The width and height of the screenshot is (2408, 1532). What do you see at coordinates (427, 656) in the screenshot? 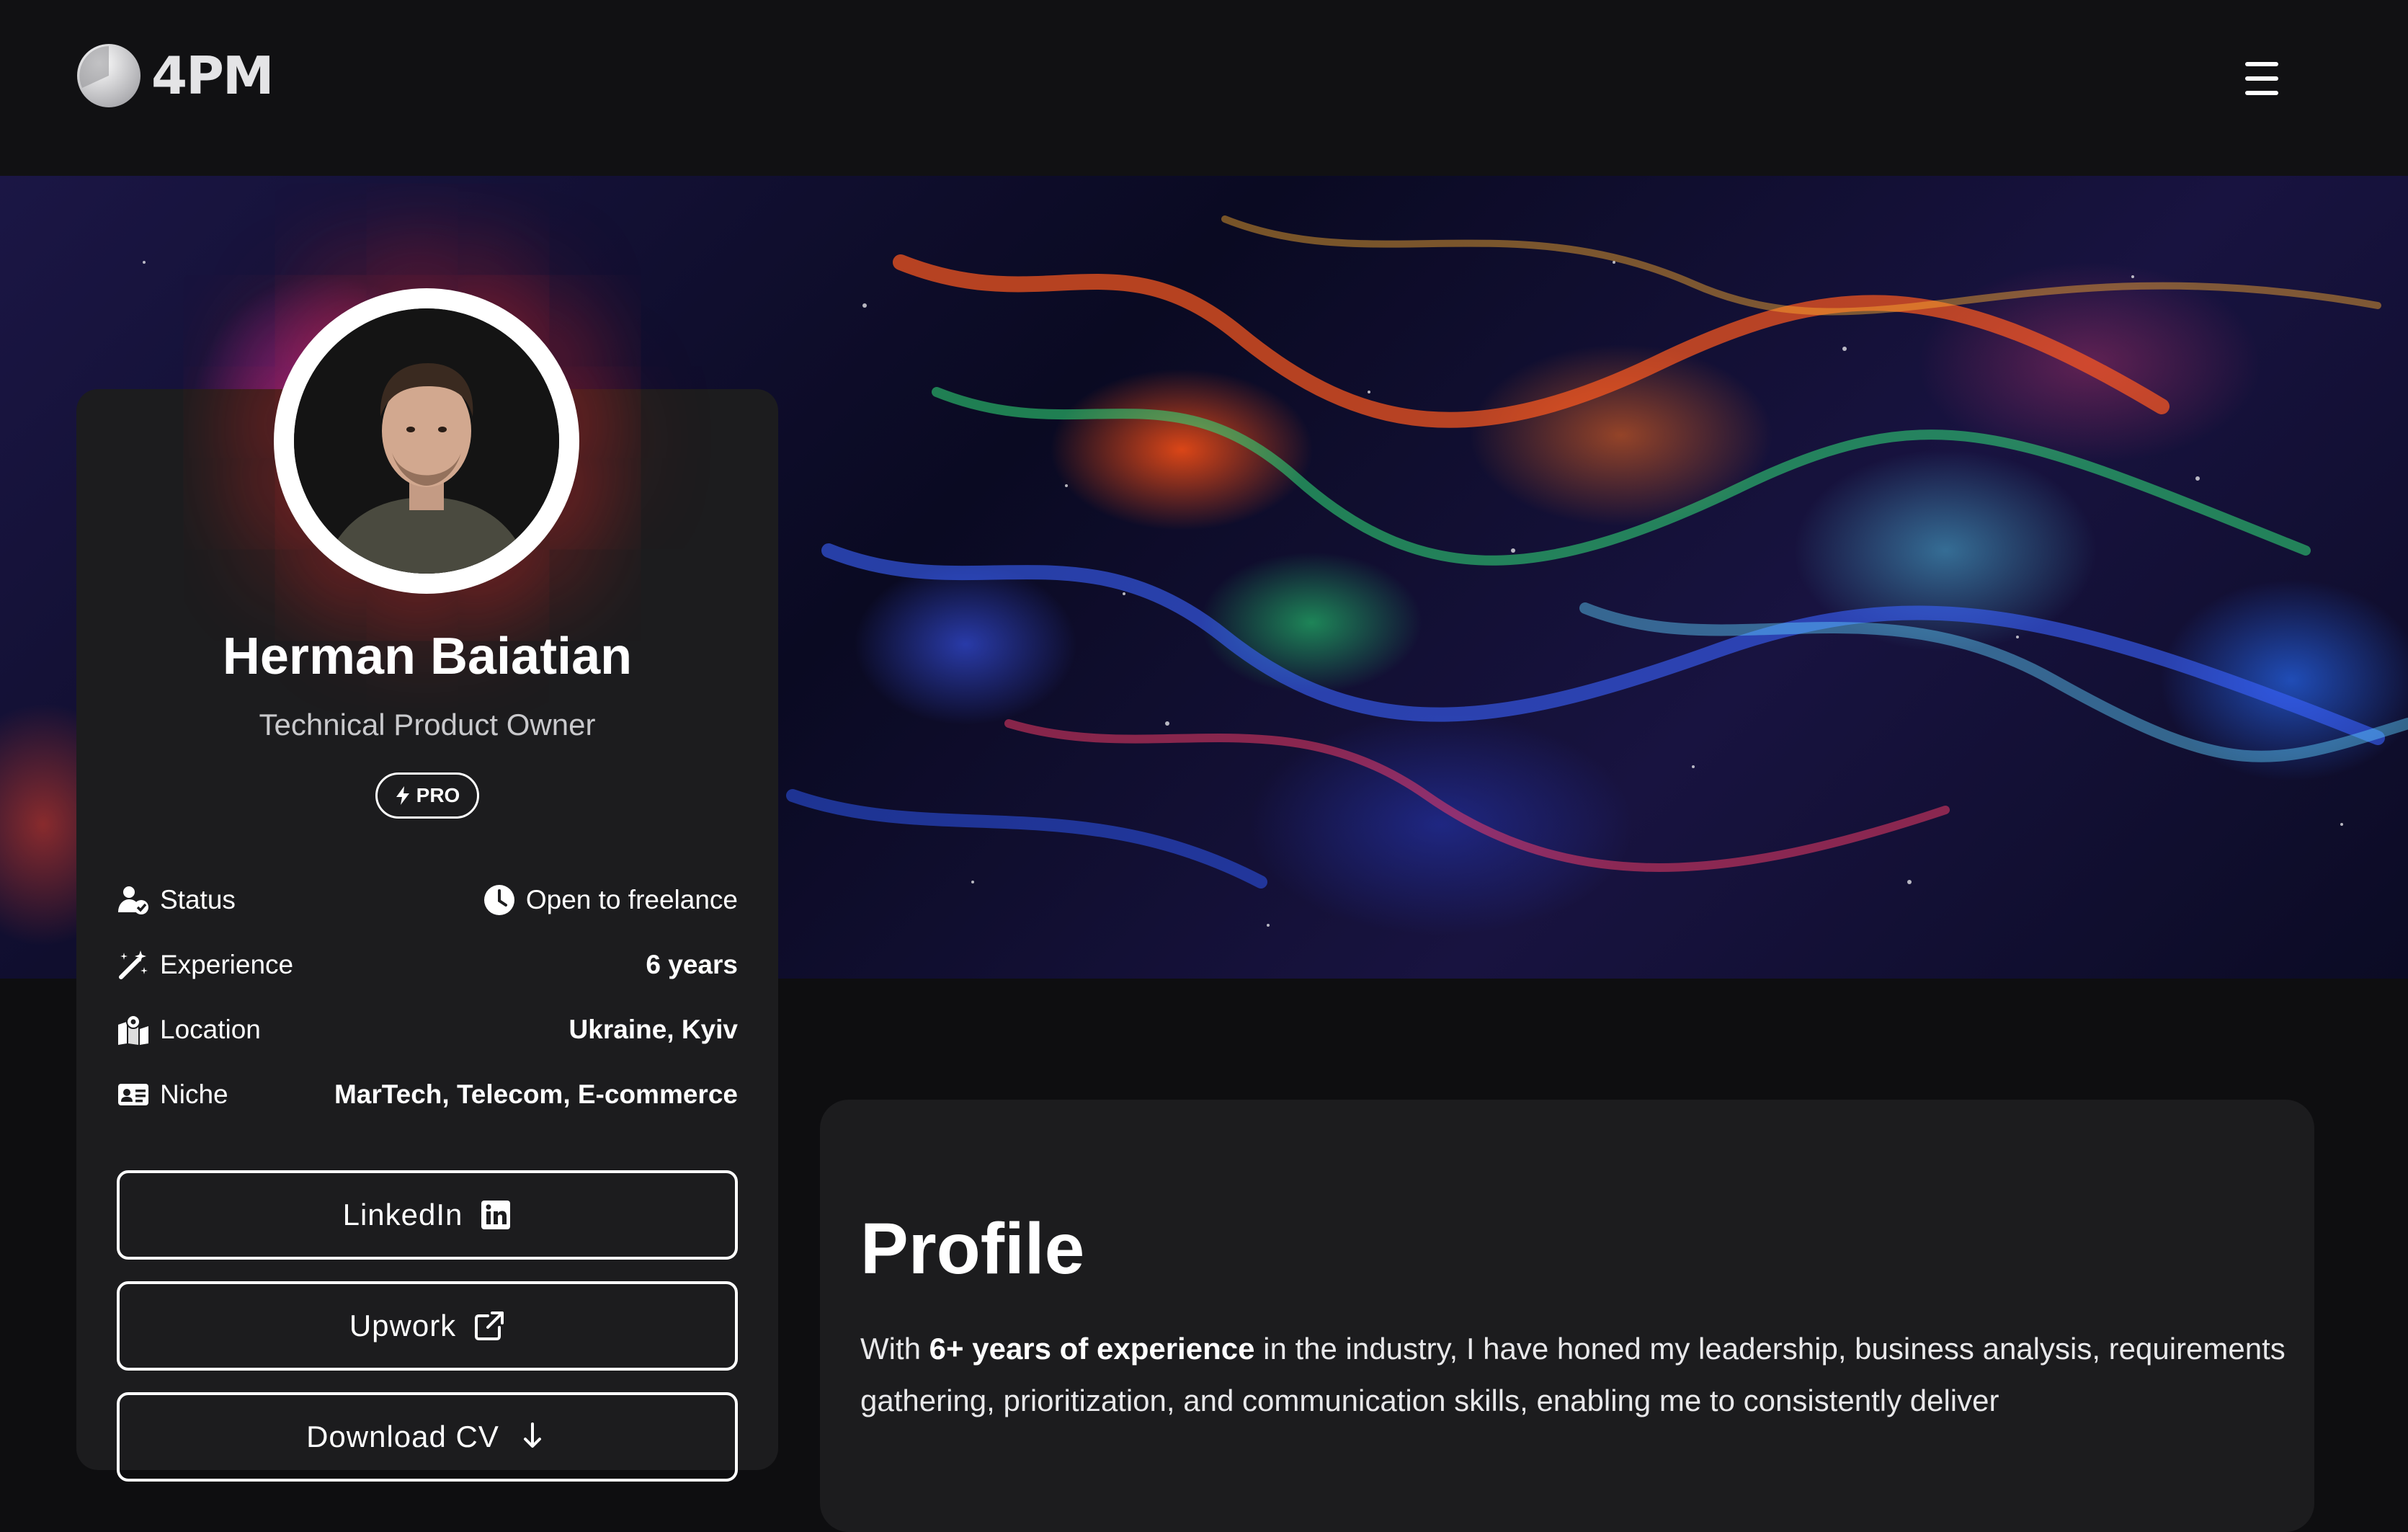
I see `profile-name: Herman Baiatian` at bounding box center [427, 656].